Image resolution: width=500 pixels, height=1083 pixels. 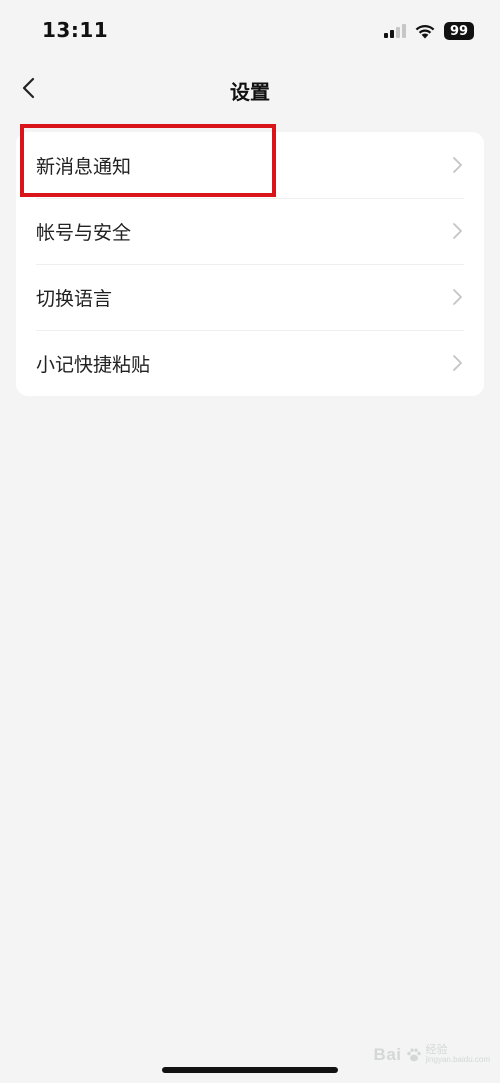 I want to click on home-indicator, so click(x=250, y=1070).